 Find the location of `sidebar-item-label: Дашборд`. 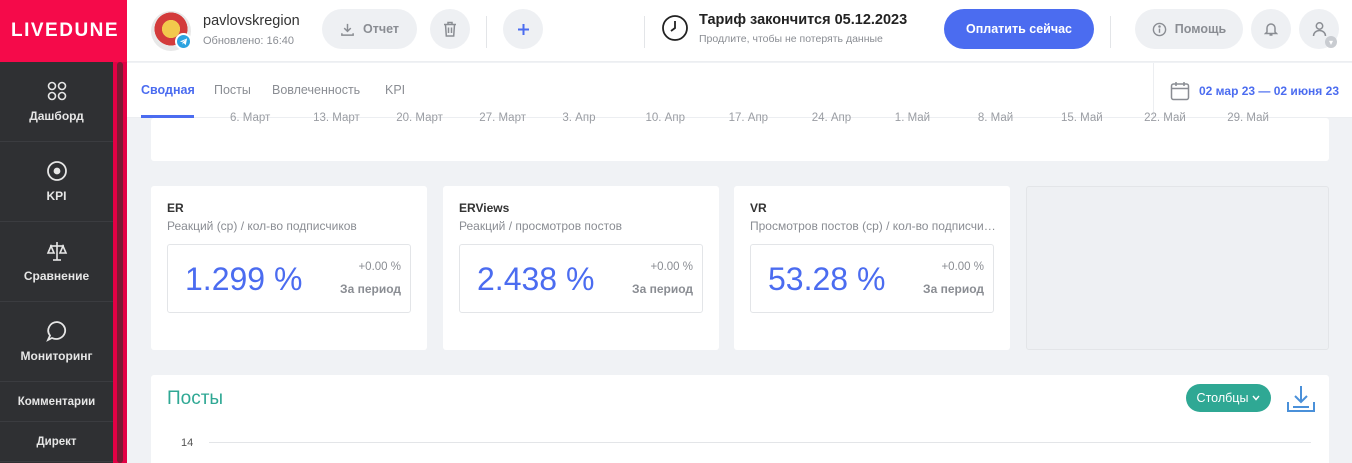

sidebar-item-label: Дашборд is located at coordinates (56, 116).